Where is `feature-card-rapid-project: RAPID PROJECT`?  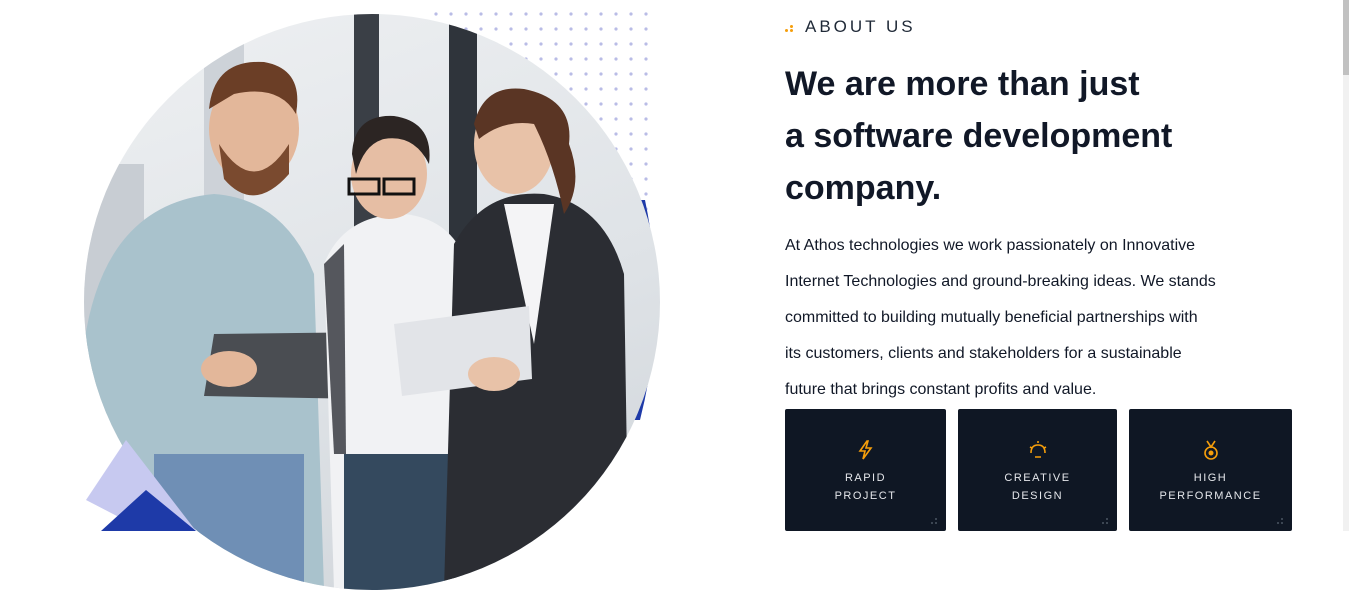 feature-card-rapid-project: RAPID PROJECT is located at coordinates (865, 470).